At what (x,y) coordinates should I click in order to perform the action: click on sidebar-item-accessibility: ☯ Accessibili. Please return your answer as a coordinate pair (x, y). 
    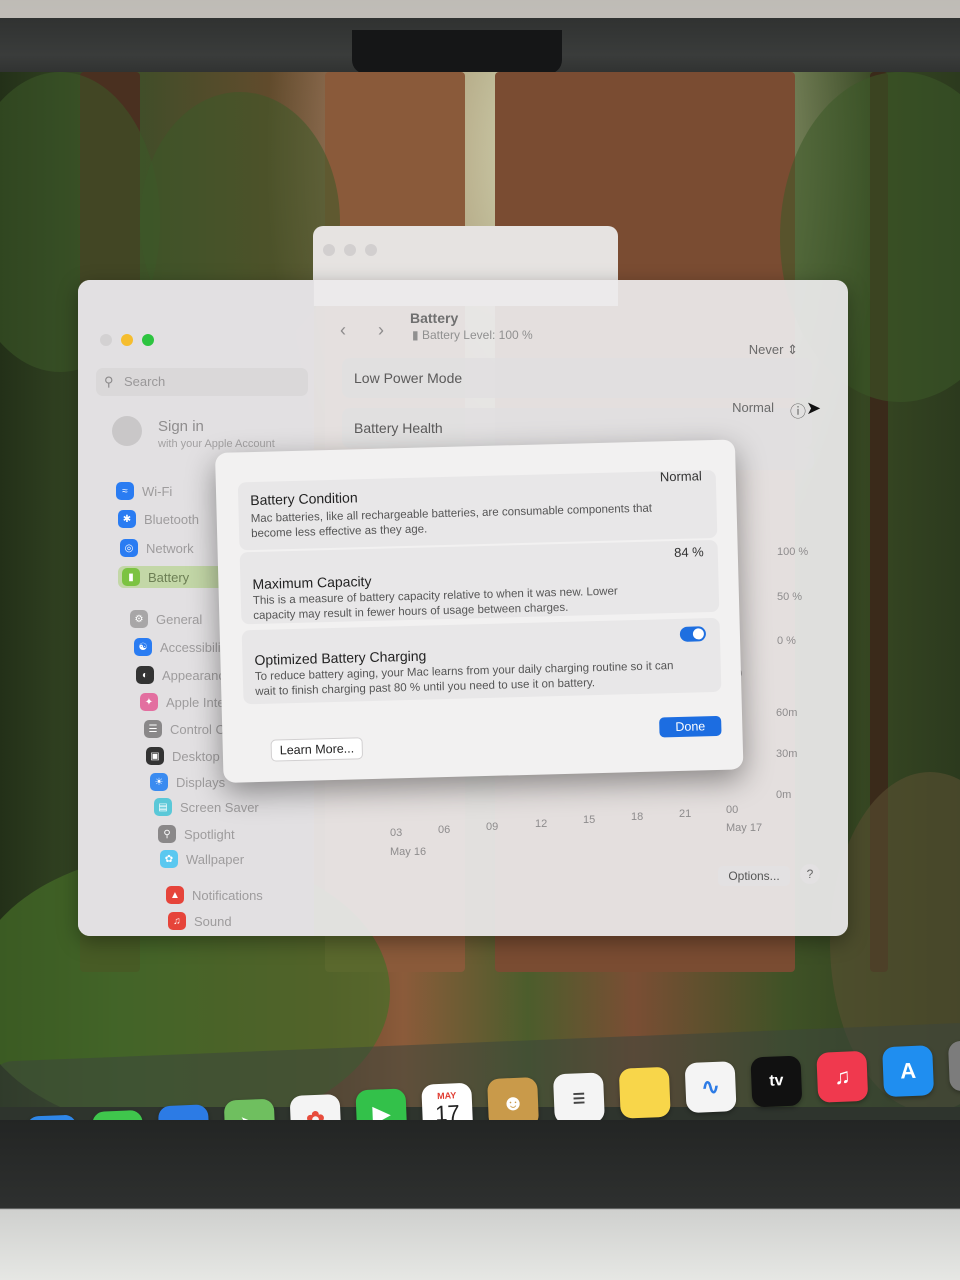
    Looking at the image, I should click on (177, 647).